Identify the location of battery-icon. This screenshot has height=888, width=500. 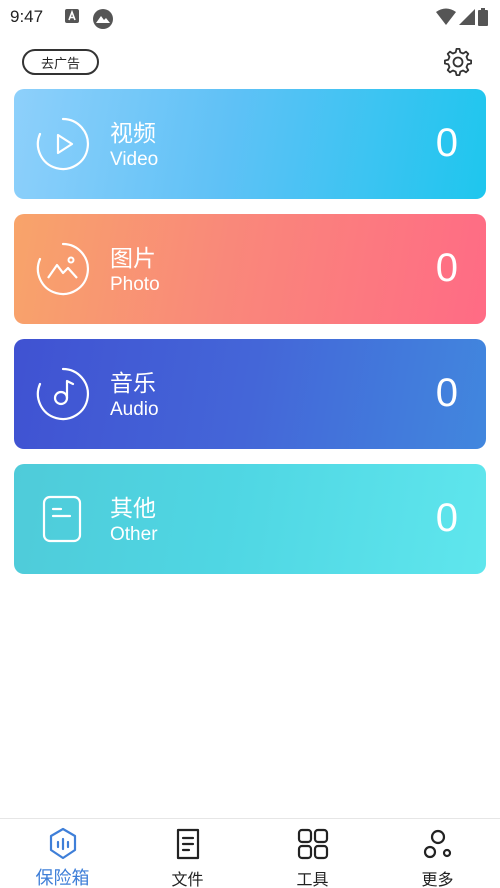
(483, 19).